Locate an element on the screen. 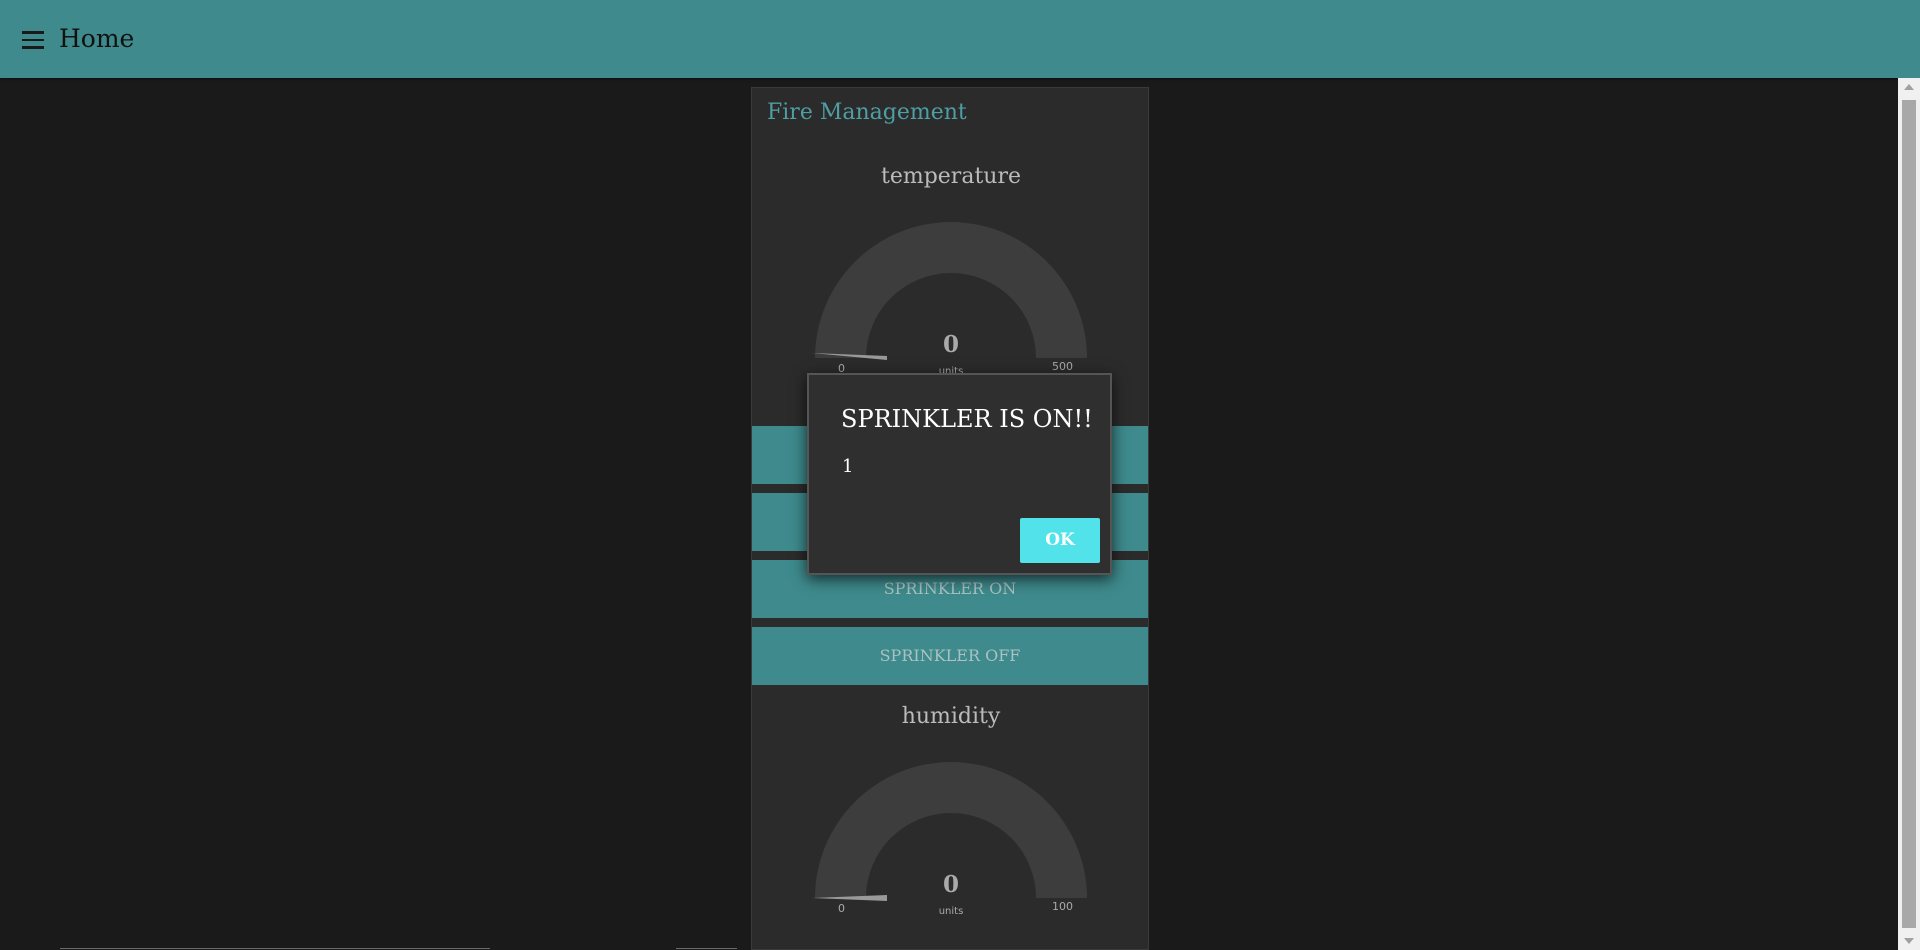 Image resolution: width=1920 pixels, height=950 pixels. humidity-gauge-value: 0 is located at coordinates (950, 884).